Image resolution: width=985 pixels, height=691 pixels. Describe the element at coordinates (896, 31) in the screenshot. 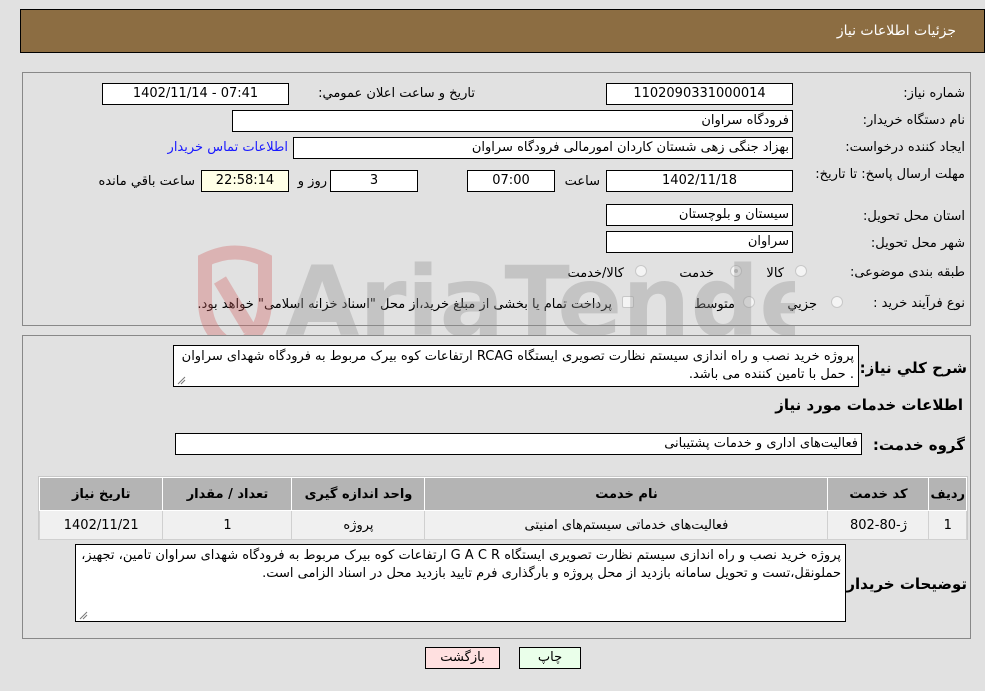

I see `page-title: جزئیات اطلاعات نیاز` at that location.